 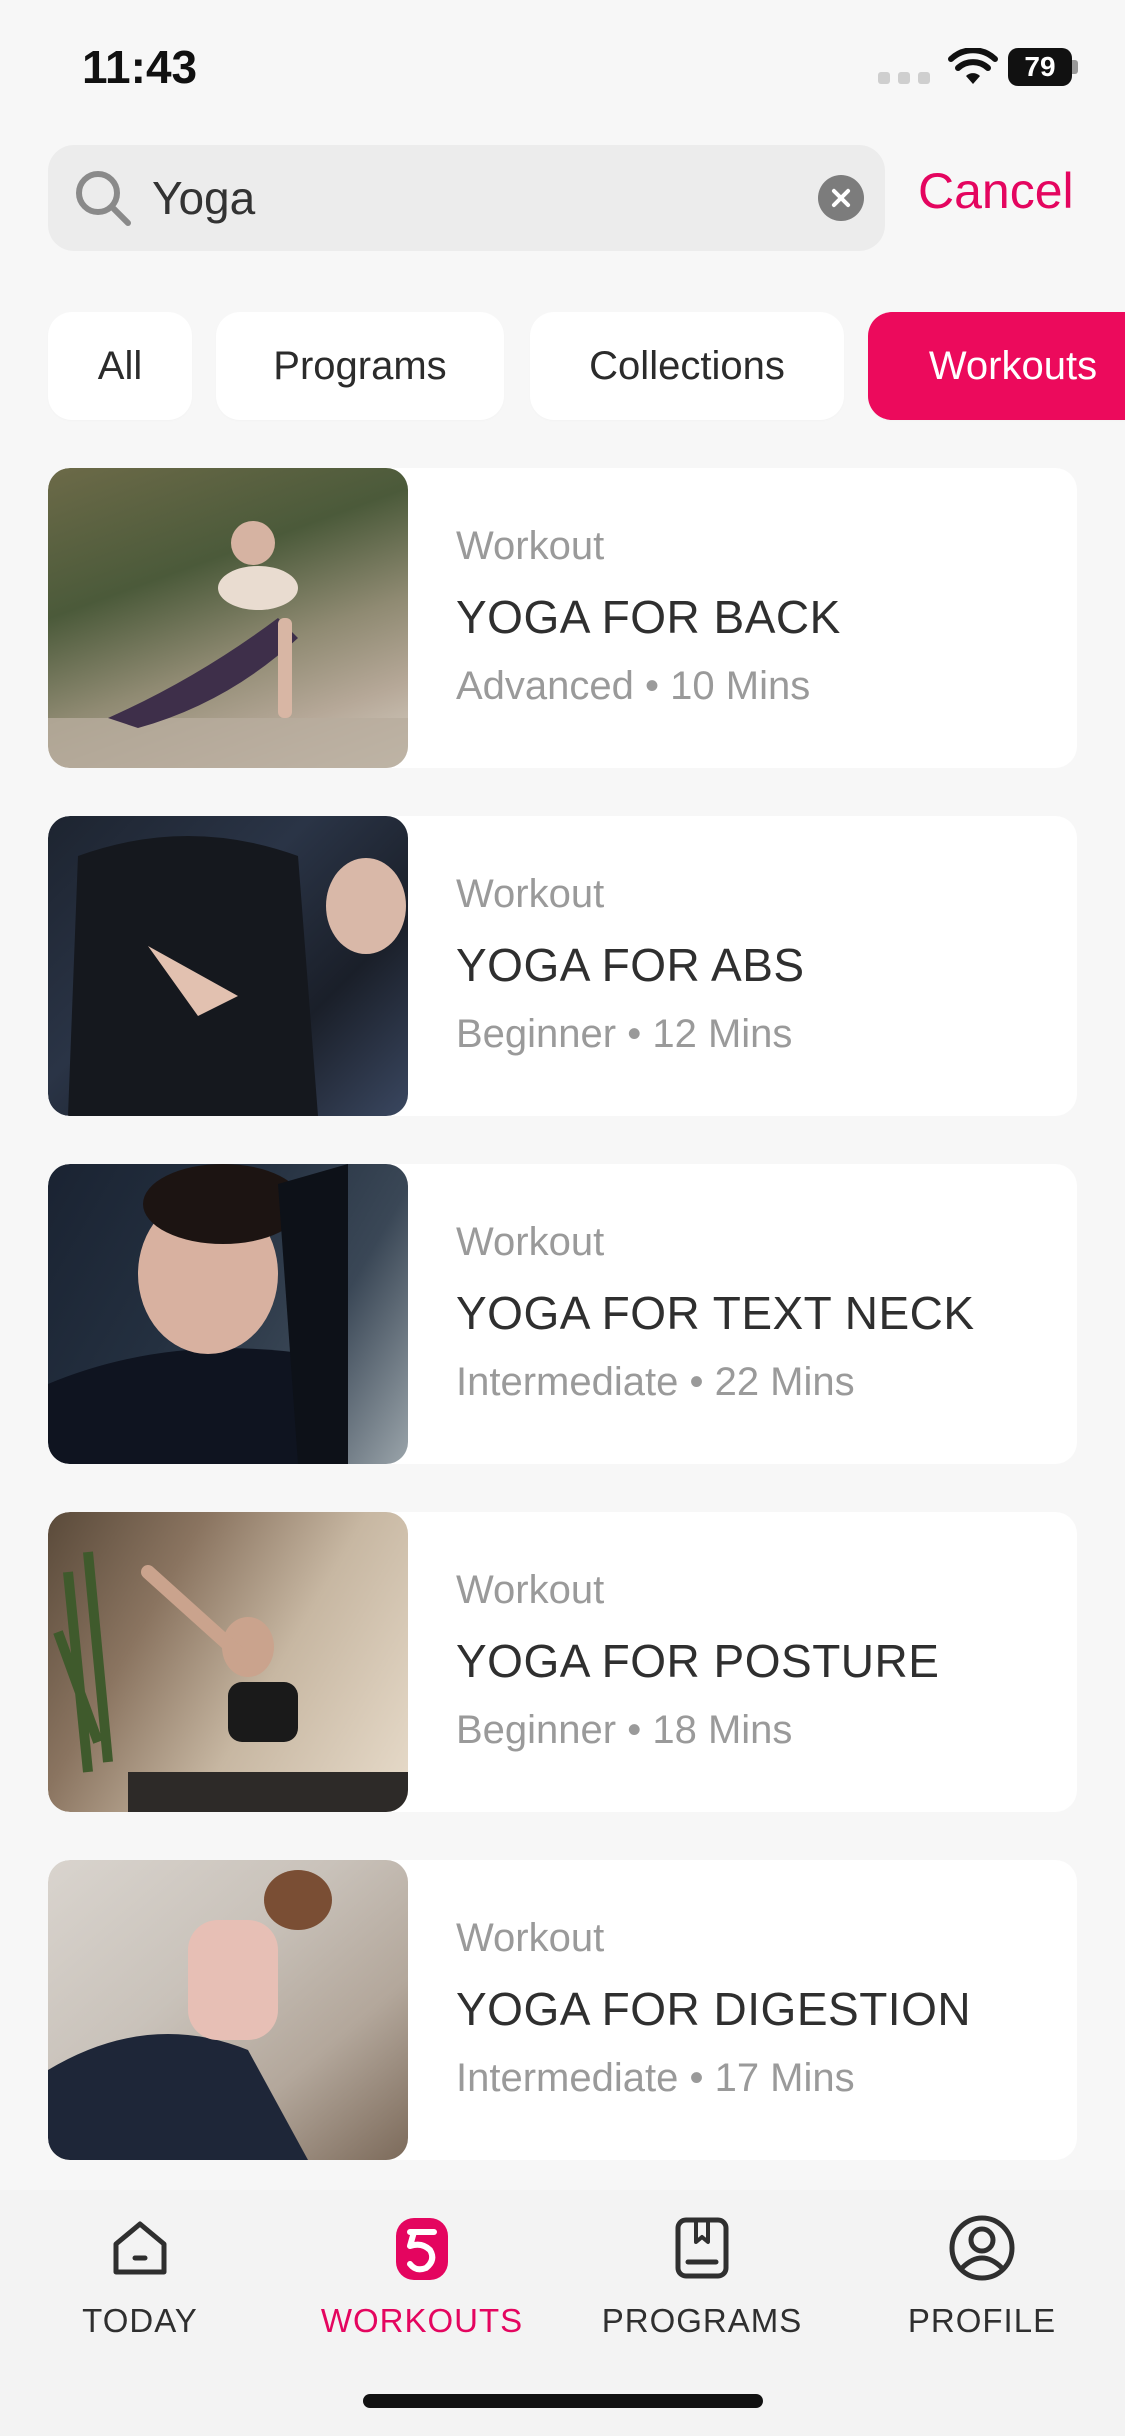 What do you see at coordinates (422, 2320) in the screenshot?
I see `nav-label-workouts: WORKOUTS` at bounding box center [422, 2320].